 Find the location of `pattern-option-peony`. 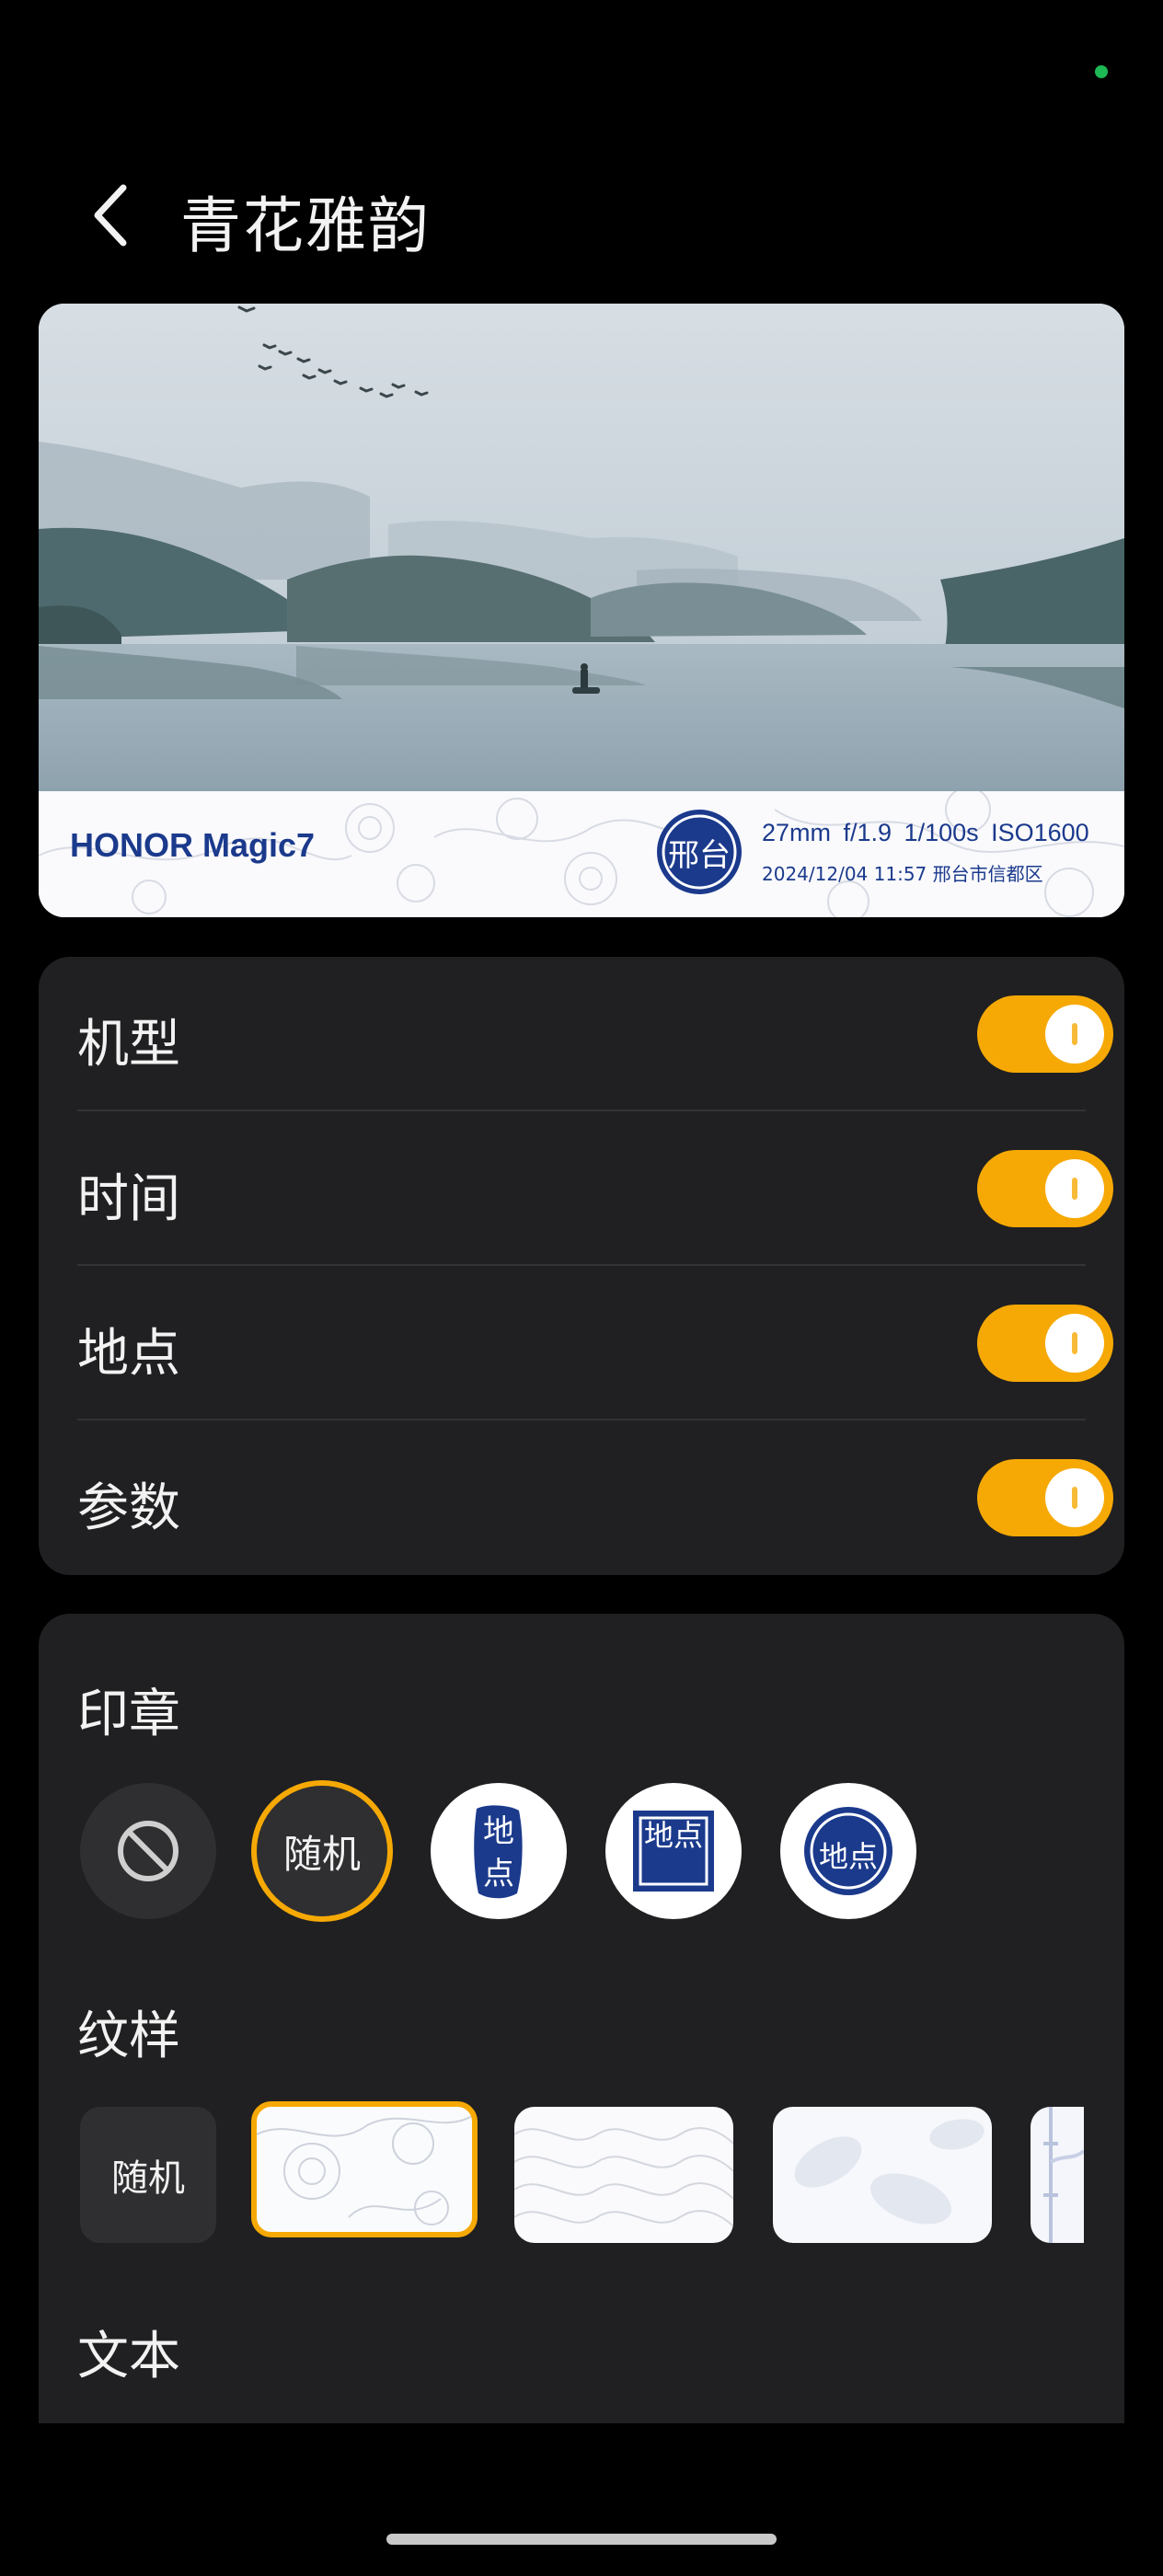

pattern-option-peony is located at coordinates (364, 2169).